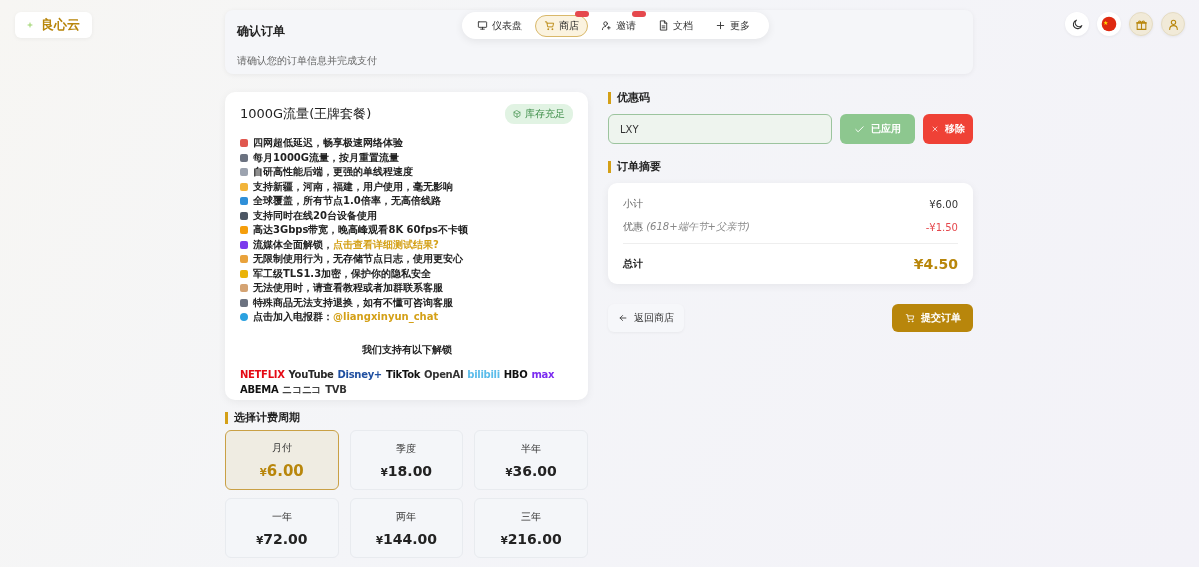 The width and height of the screenshot is (1199, 567). What do you see at coordinates (346, 244) in the screenshot?
I see `feature-text: 流媒体全面解锁，点击查看详细测试结果?` at bounding box center [346, 244].